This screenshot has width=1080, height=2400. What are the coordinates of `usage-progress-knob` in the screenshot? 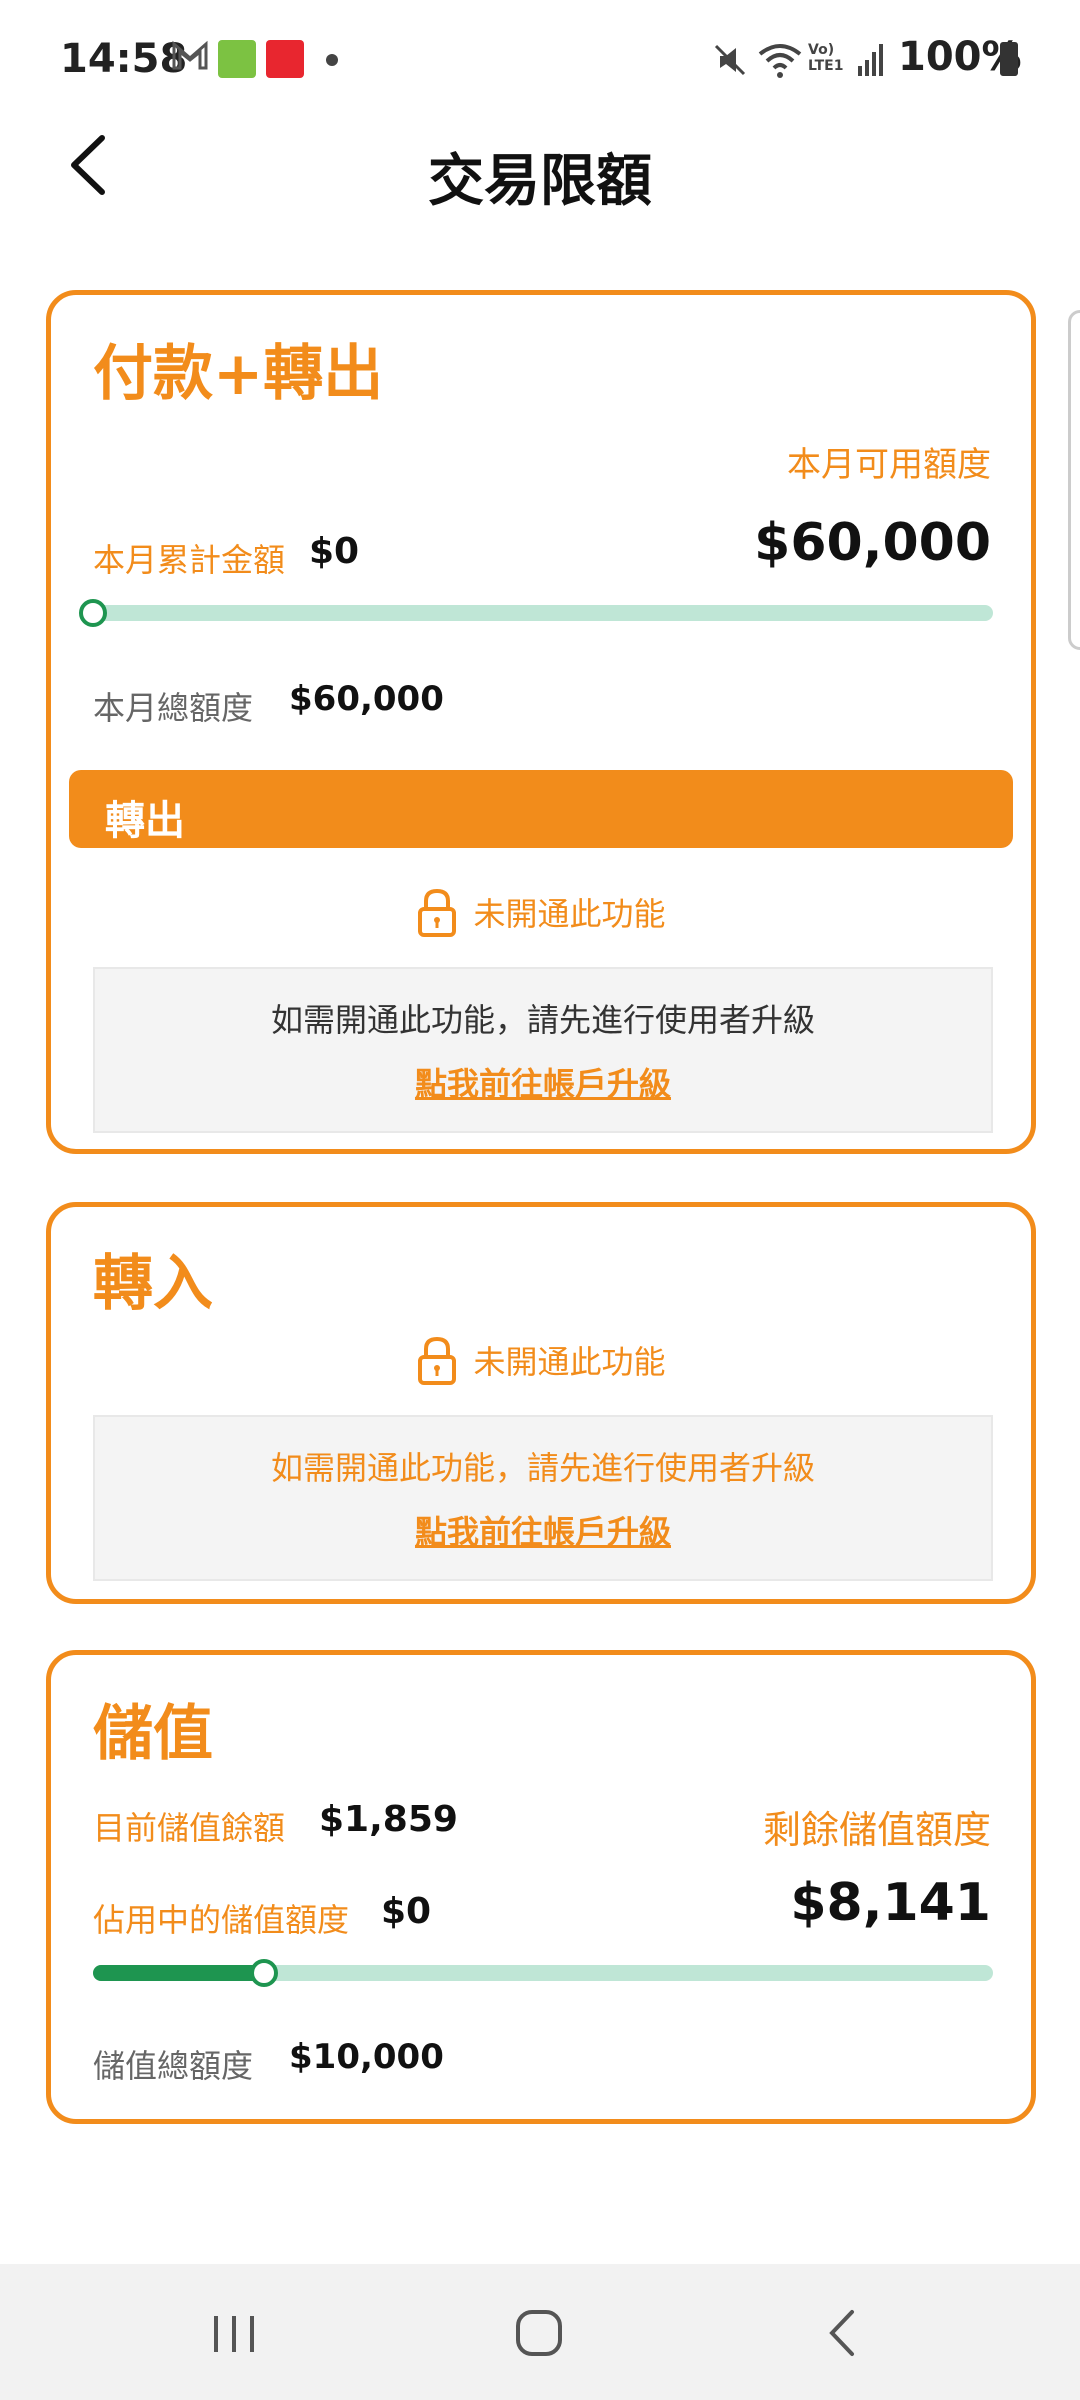 It's located at (93, 613).